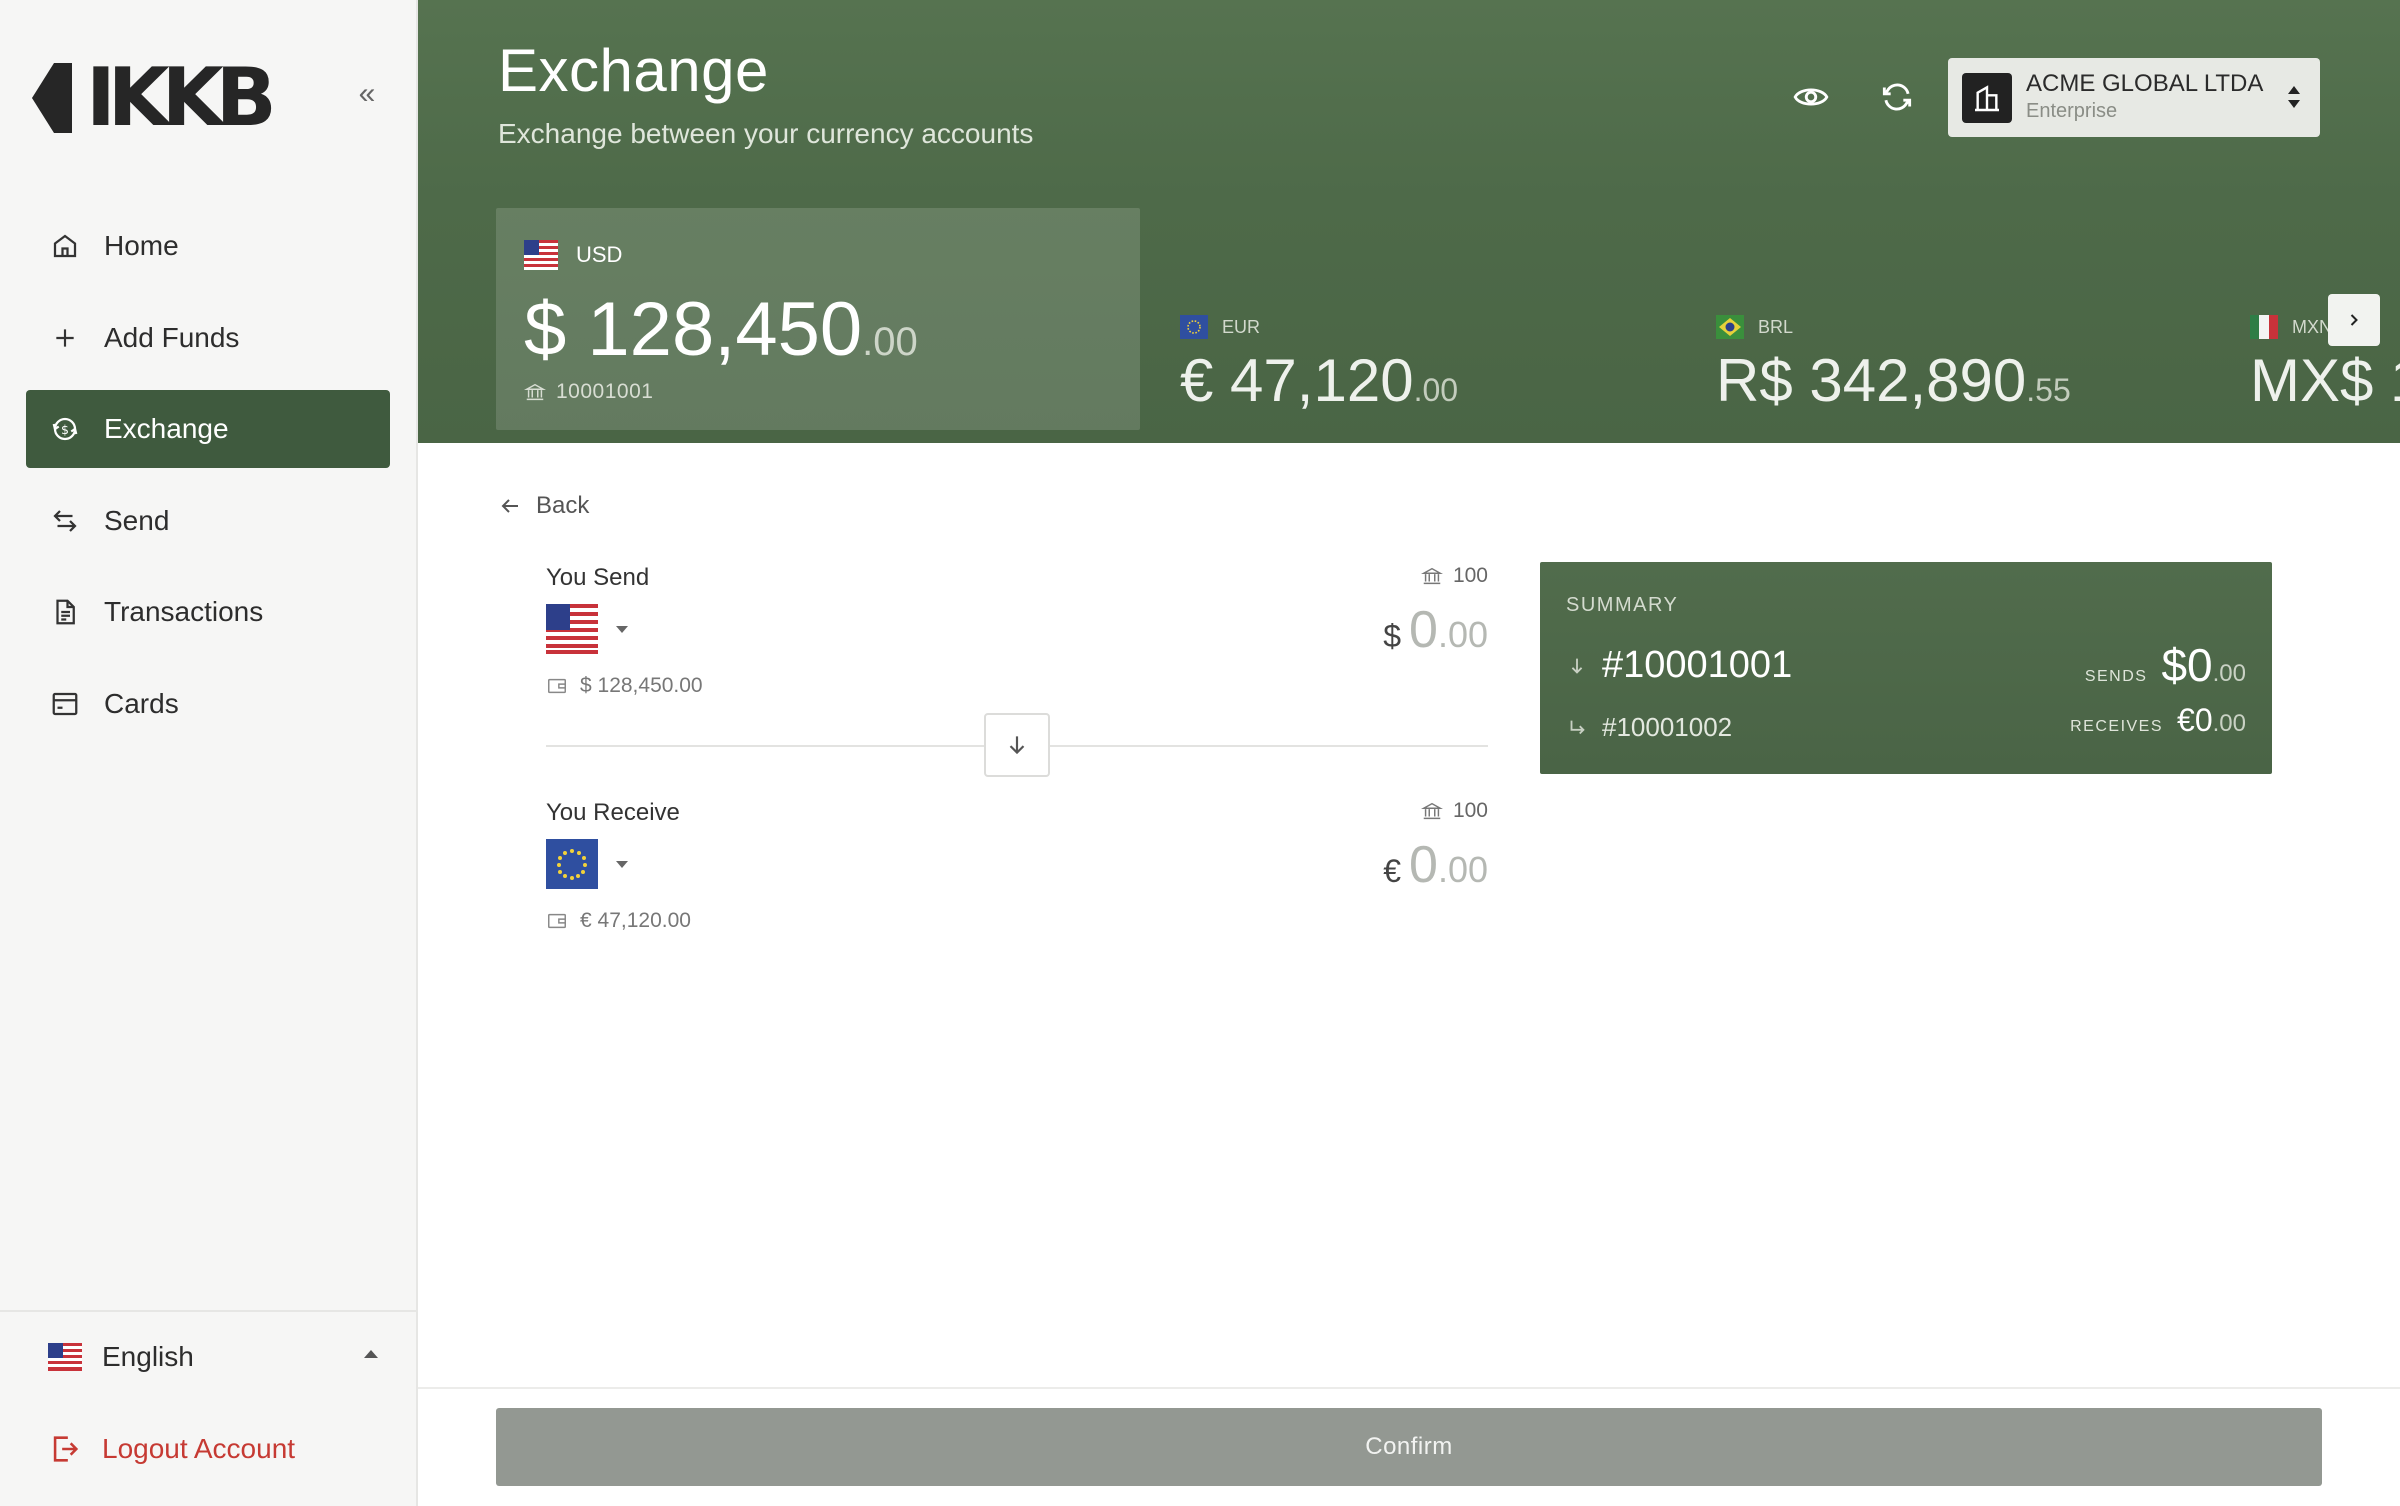 Image resolution: width=2400 pixels, height=1506 pixels. Describe the element at coordinates (1454, 576) in the screenshot. I see `send-limit: 100` at that location.